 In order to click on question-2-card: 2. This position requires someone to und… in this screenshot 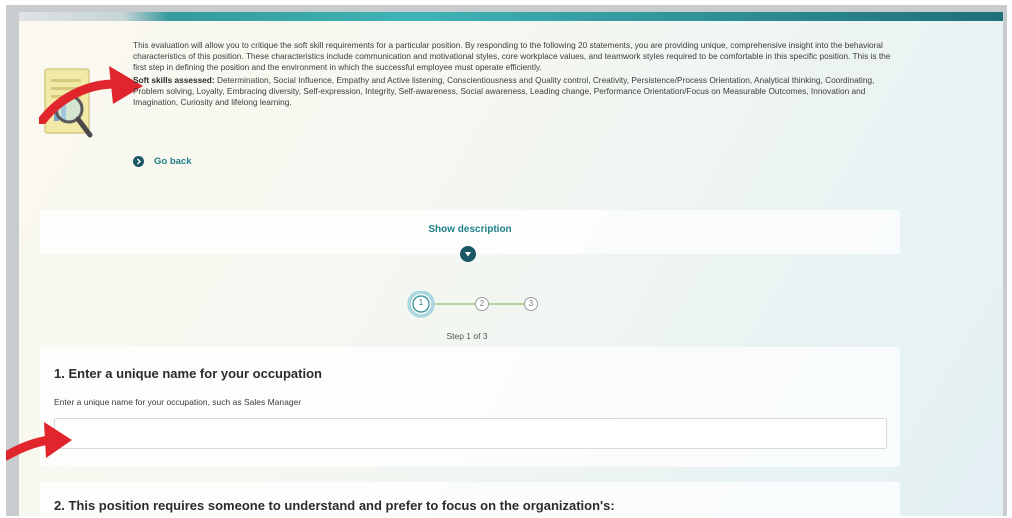, I will do `click(470, 499)`.